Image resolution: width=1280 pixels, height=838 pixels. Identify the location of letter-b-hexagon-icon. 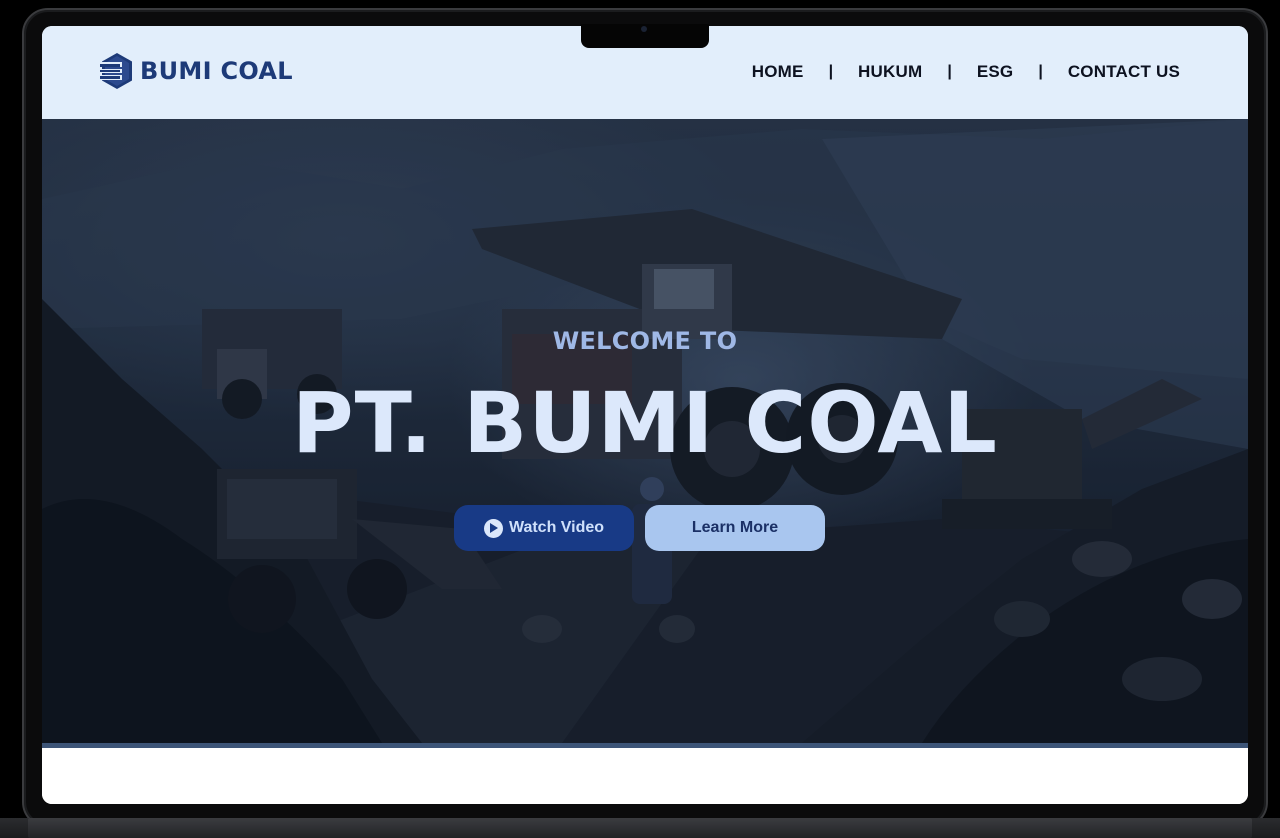
(116, 71).